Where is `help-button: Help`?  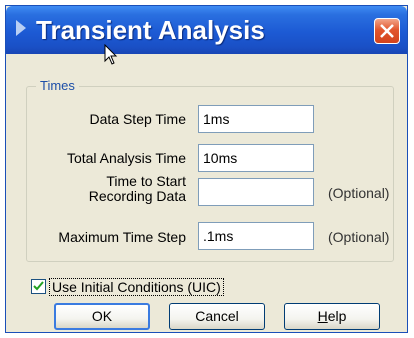 help-button: Help is located at coordinates (332, 316).